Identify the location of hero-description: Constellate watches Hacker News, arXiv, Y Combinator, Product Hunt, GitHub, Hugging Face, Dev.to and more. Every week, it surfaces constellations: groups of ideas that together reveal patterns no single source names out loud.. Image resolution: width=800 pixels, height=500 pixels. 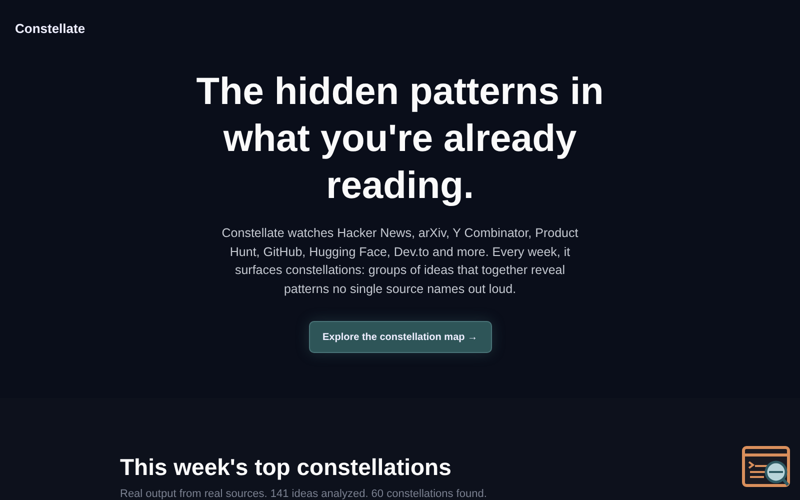
(400, 261).